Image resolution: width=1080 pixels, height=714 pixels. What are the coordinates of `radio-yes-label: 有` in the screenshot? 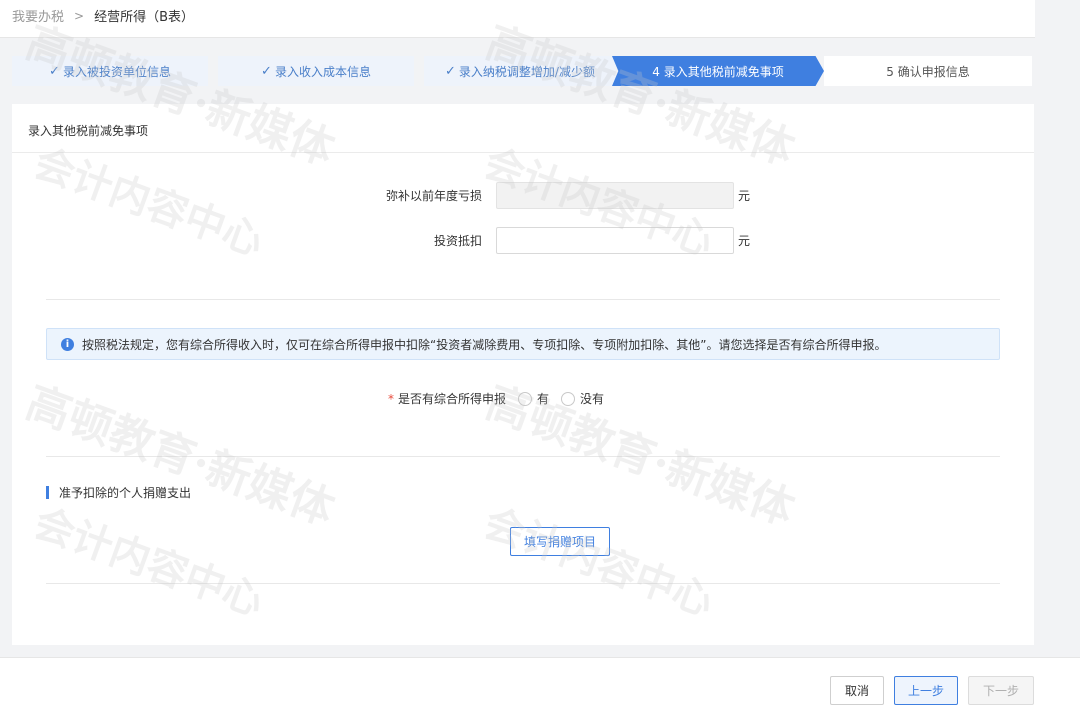 It's located at (543, 399).